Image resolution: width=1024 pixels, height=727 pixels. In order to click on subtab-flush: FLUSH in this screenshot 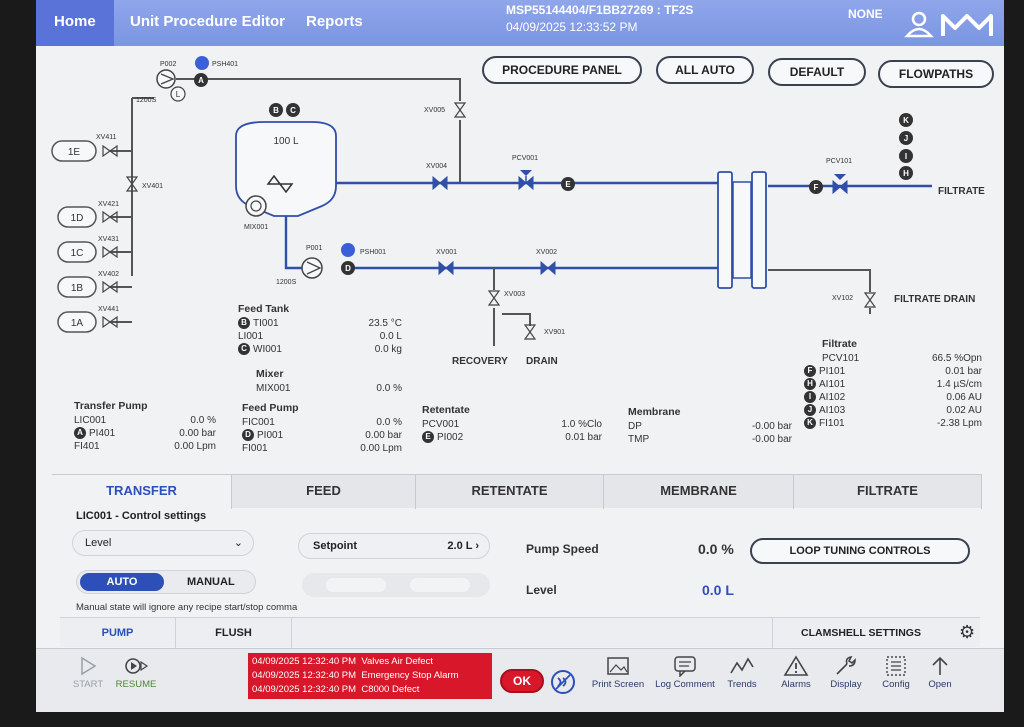, I will do `click(234, 633)`.